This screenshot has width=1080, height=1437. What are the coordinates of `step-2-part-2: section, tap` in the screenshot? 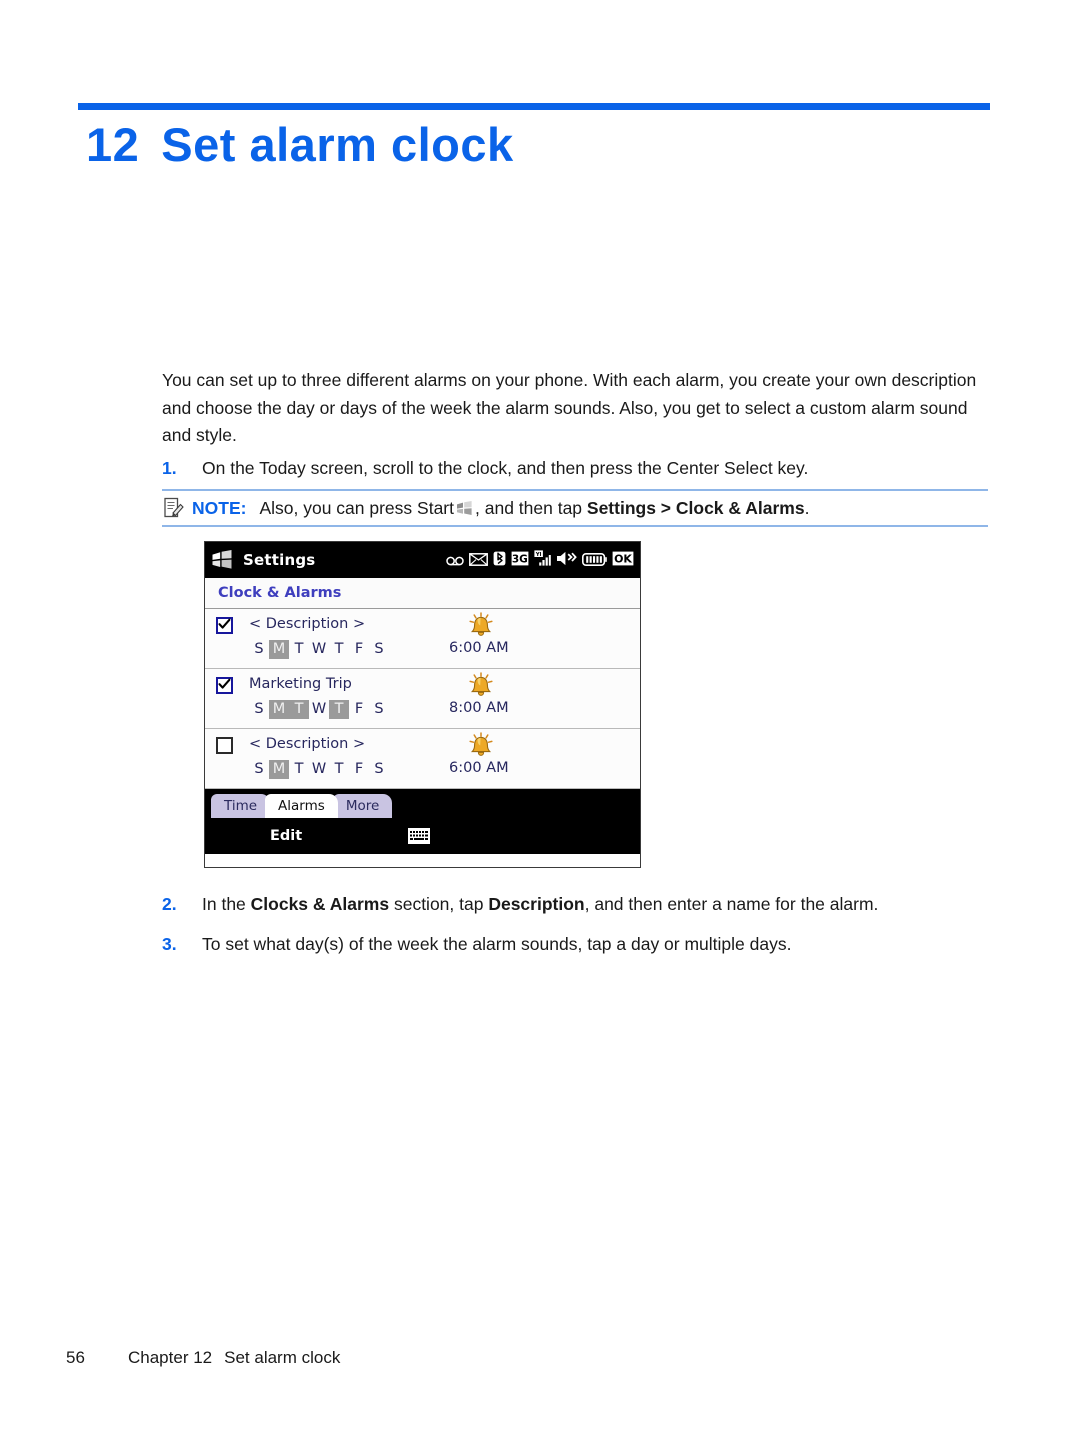 It's located at (439, 904).